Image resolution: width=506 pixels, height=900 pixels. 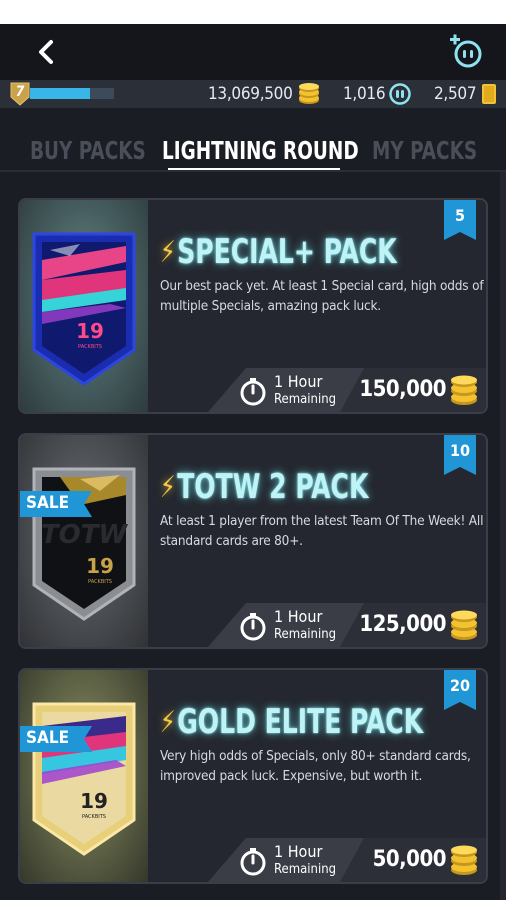 What do you see at coordinates (460, 685) in the screenshot?
I see `pack-badge-count: 20` at bounding box center [460, 685].